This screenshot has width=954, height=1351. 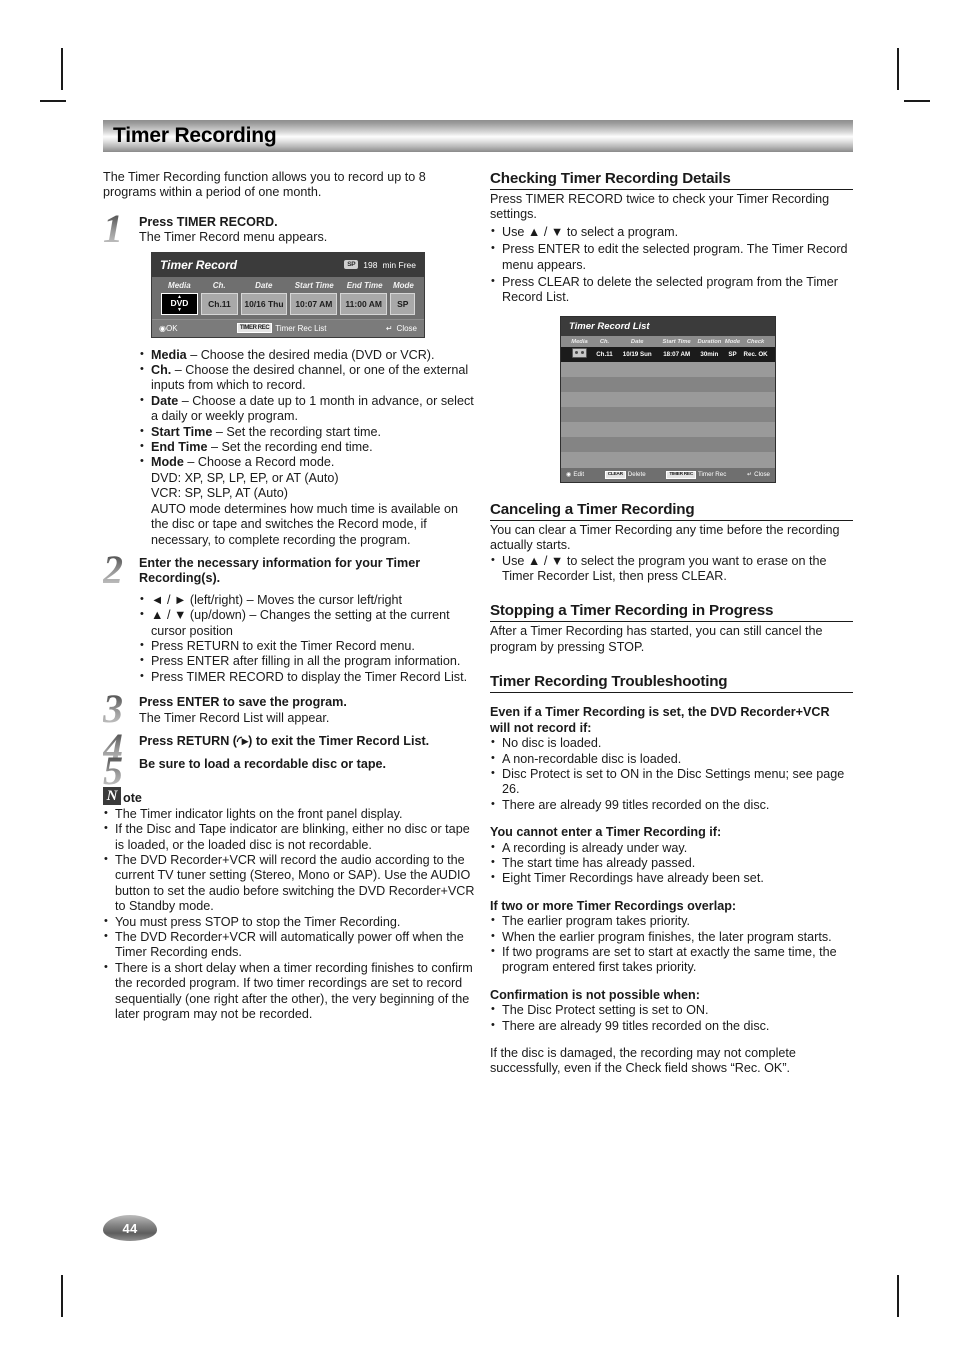 What do you see at coordinates (898, 1296) in the screenshot?
I see `crop-mark-bottom-right-v` at bounding box center [898, 1296].